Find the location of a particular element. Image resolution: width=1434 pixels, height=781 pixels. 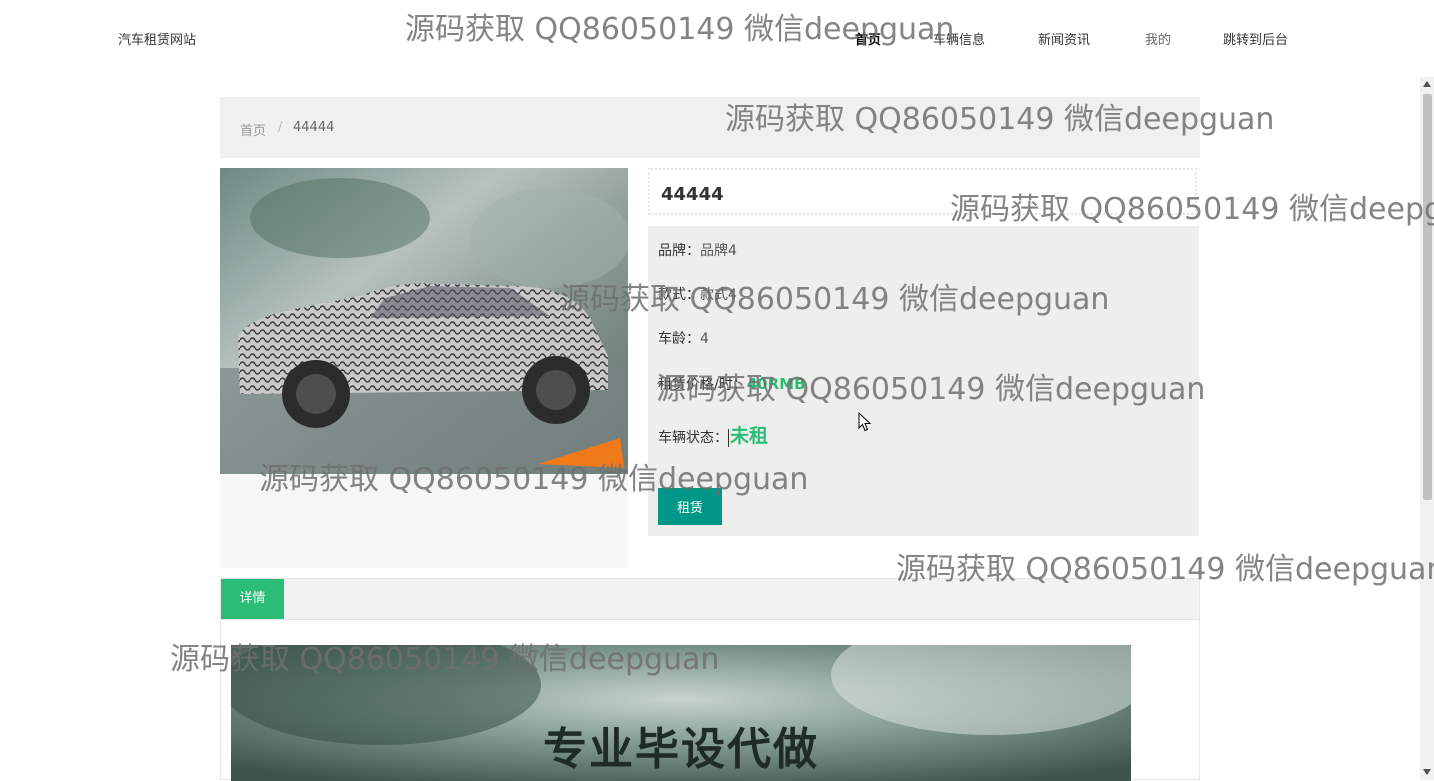

breadcrumb-current: 44444 is located at coordinates (314, 127).